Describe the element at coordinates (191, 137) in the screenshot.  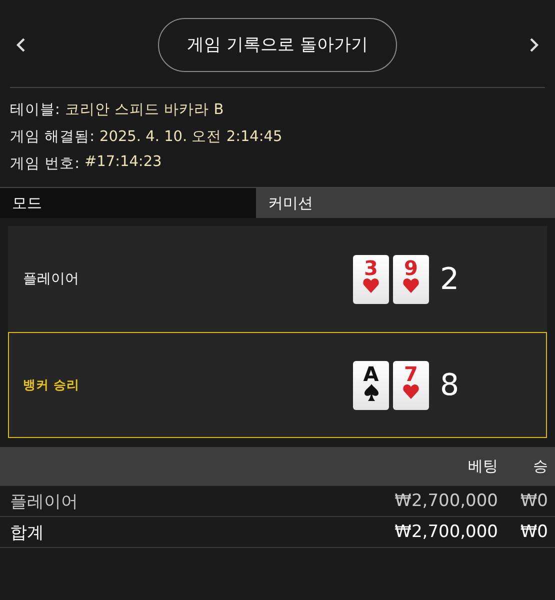
I see `info-value: 2025. 4. 10. 오전 2:14:45` at that location.